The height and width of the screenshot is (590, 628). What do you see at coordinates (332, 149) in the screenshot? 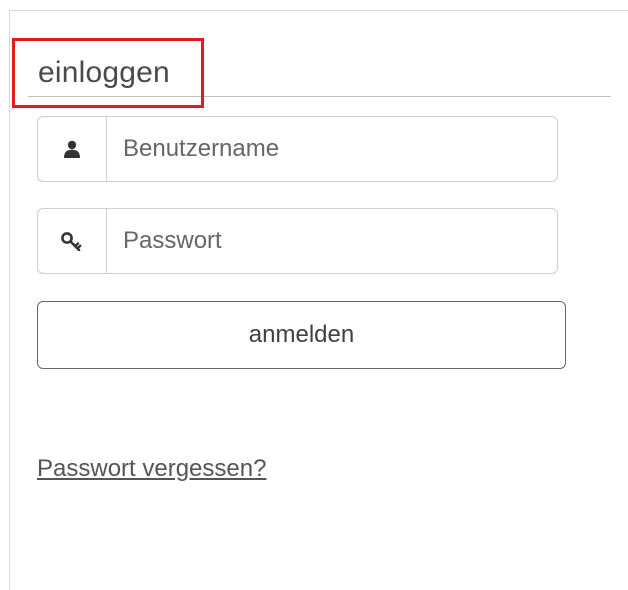
I see `username-input` at bounding box center [332, 149].